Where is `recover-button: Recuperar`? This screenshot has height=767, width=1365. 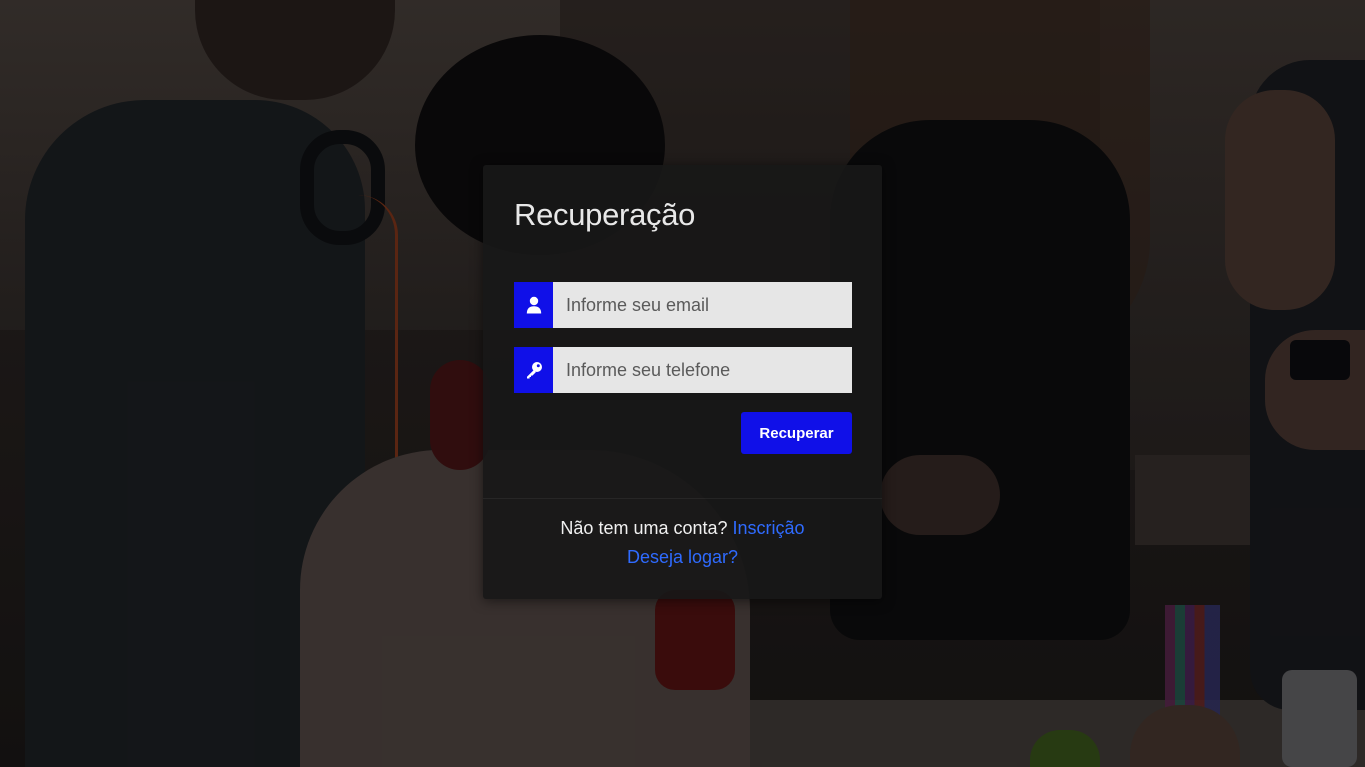 recover-button: Recuperar is located at coordinates (796, 433).